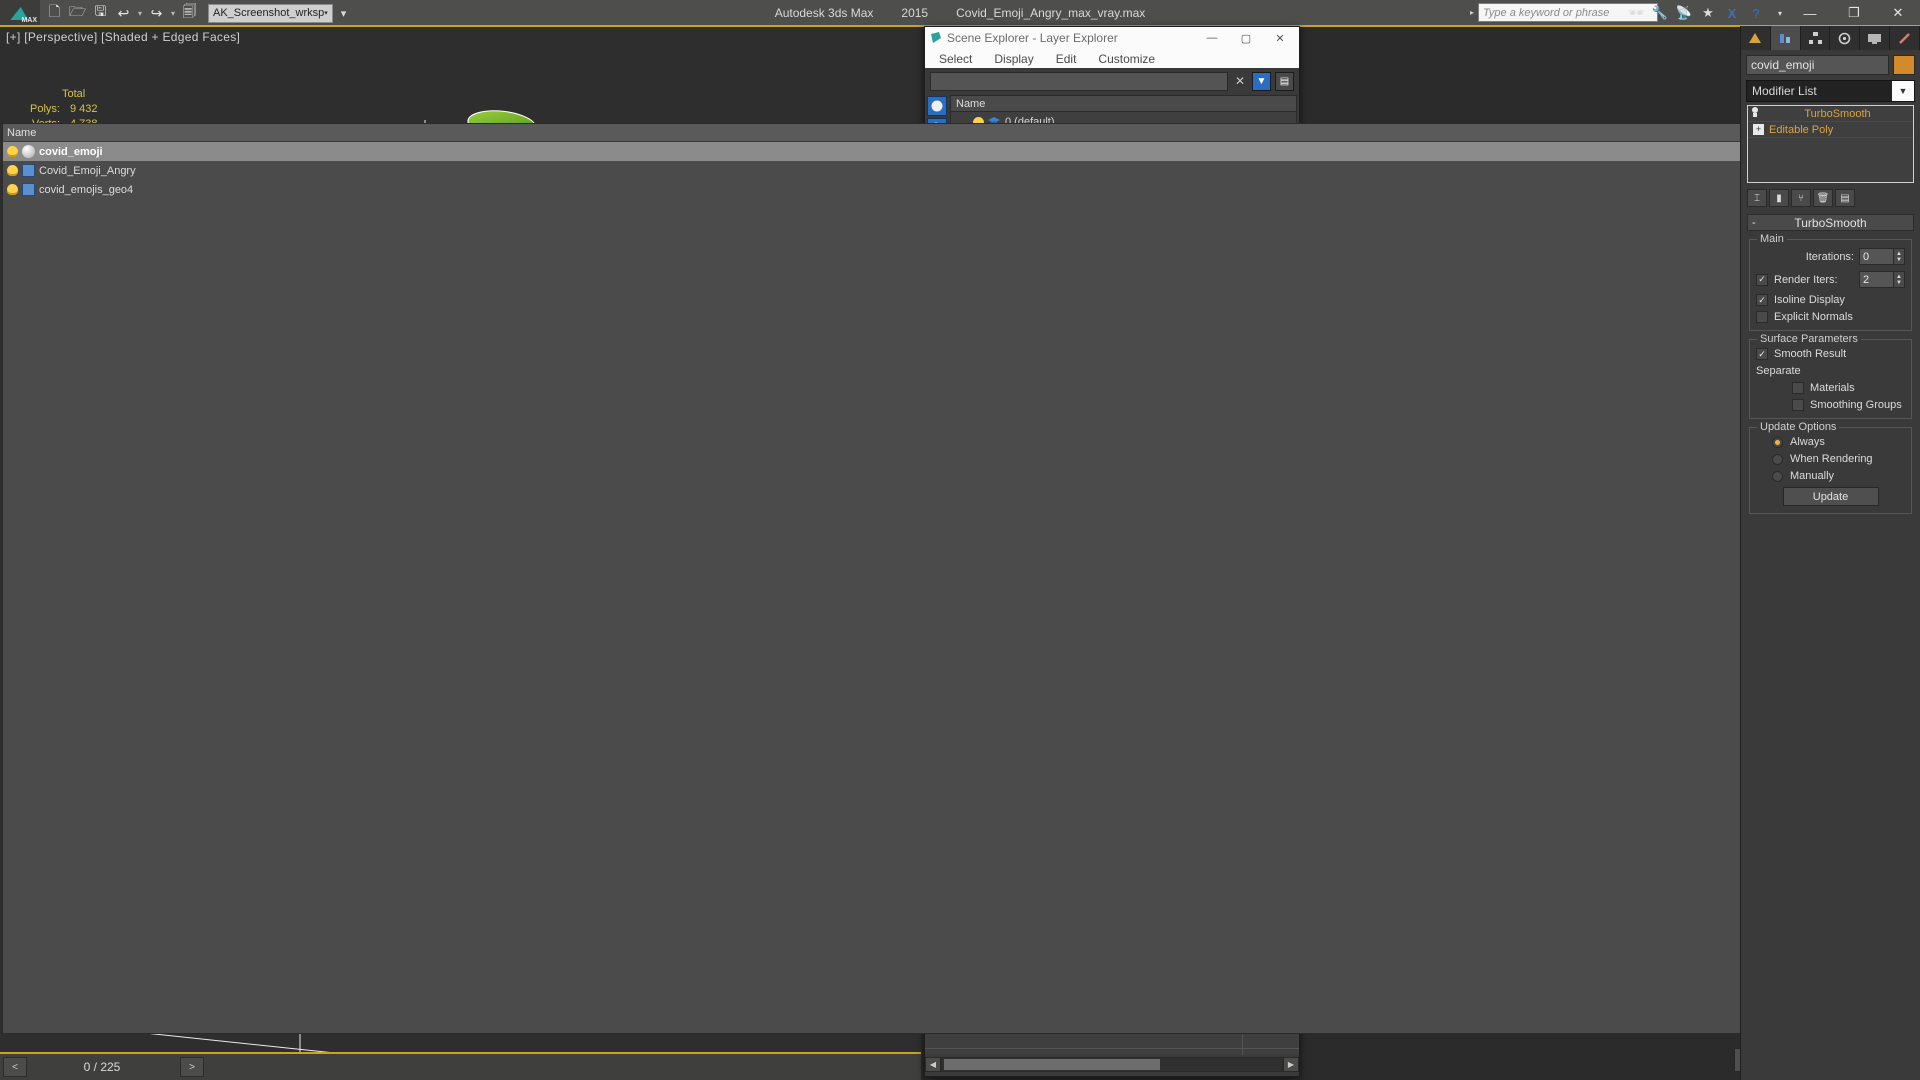 This screenshot has height=1080, width=1920. Describe the element at coordinates (1762, 317) in the screenshot. I see `explicit-normals-checkbox` at that location.